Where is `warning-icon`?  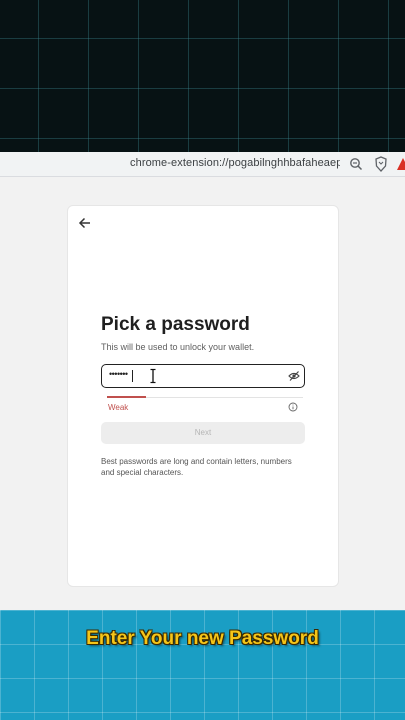
warning-icon is located at coordinates (401, 164).